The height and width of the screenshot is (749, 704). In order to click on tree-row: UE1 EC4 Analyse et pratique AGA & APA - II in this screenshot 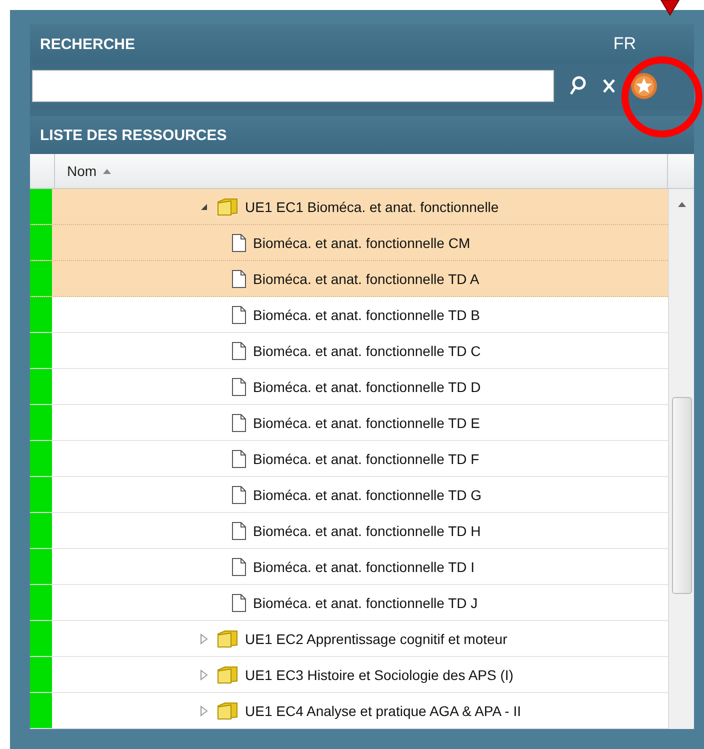, I will do `click(349, 711)`.